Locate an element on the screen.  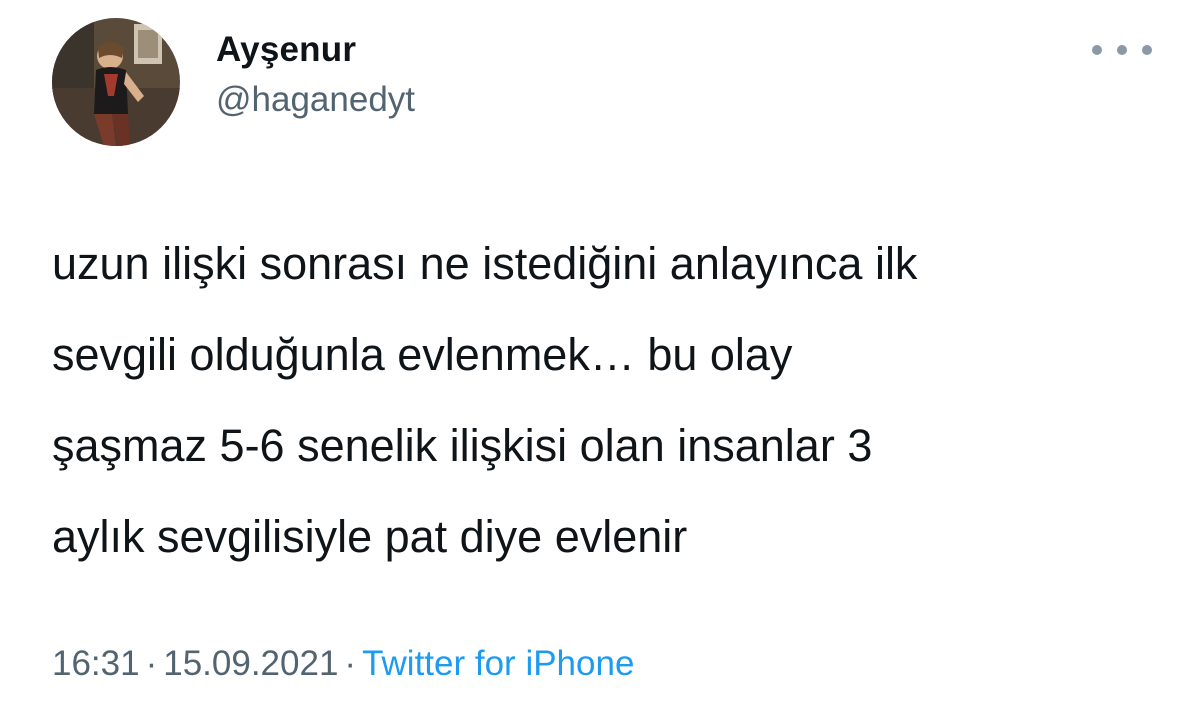
tweet-text-line: sevgili olduğunla evlenmek… bu olay is located at coordinates (422, 354).